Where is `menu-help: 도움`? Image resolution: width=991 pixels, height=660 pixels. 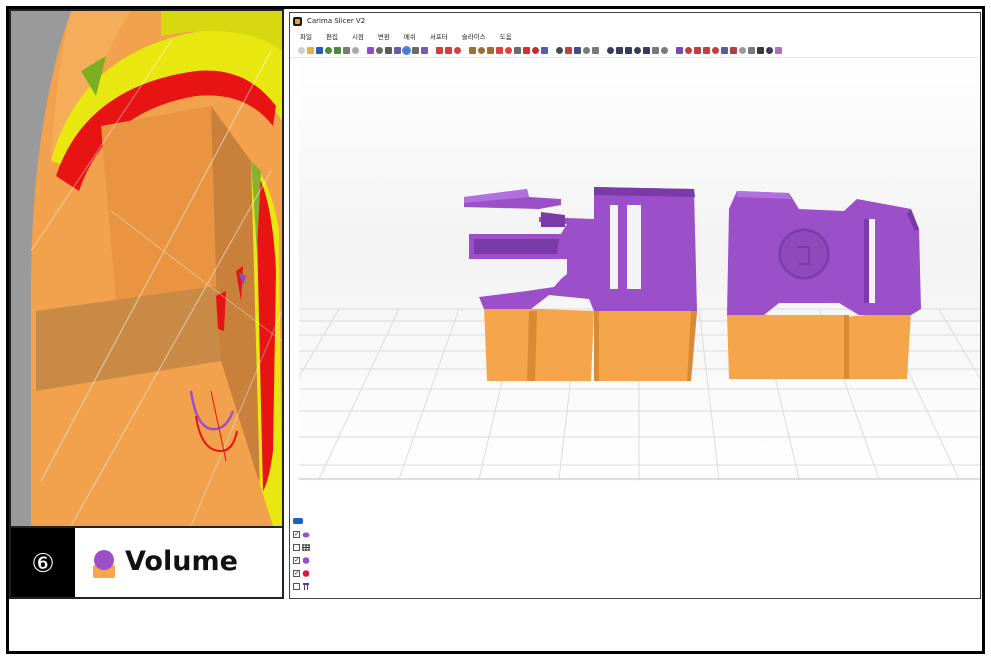
menu-help: 도움 is located at coordinates (506, 36).